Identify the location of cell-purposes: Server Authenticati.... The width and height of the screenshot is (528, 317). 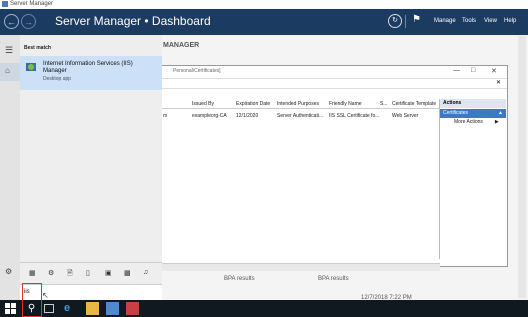
(300, 116).